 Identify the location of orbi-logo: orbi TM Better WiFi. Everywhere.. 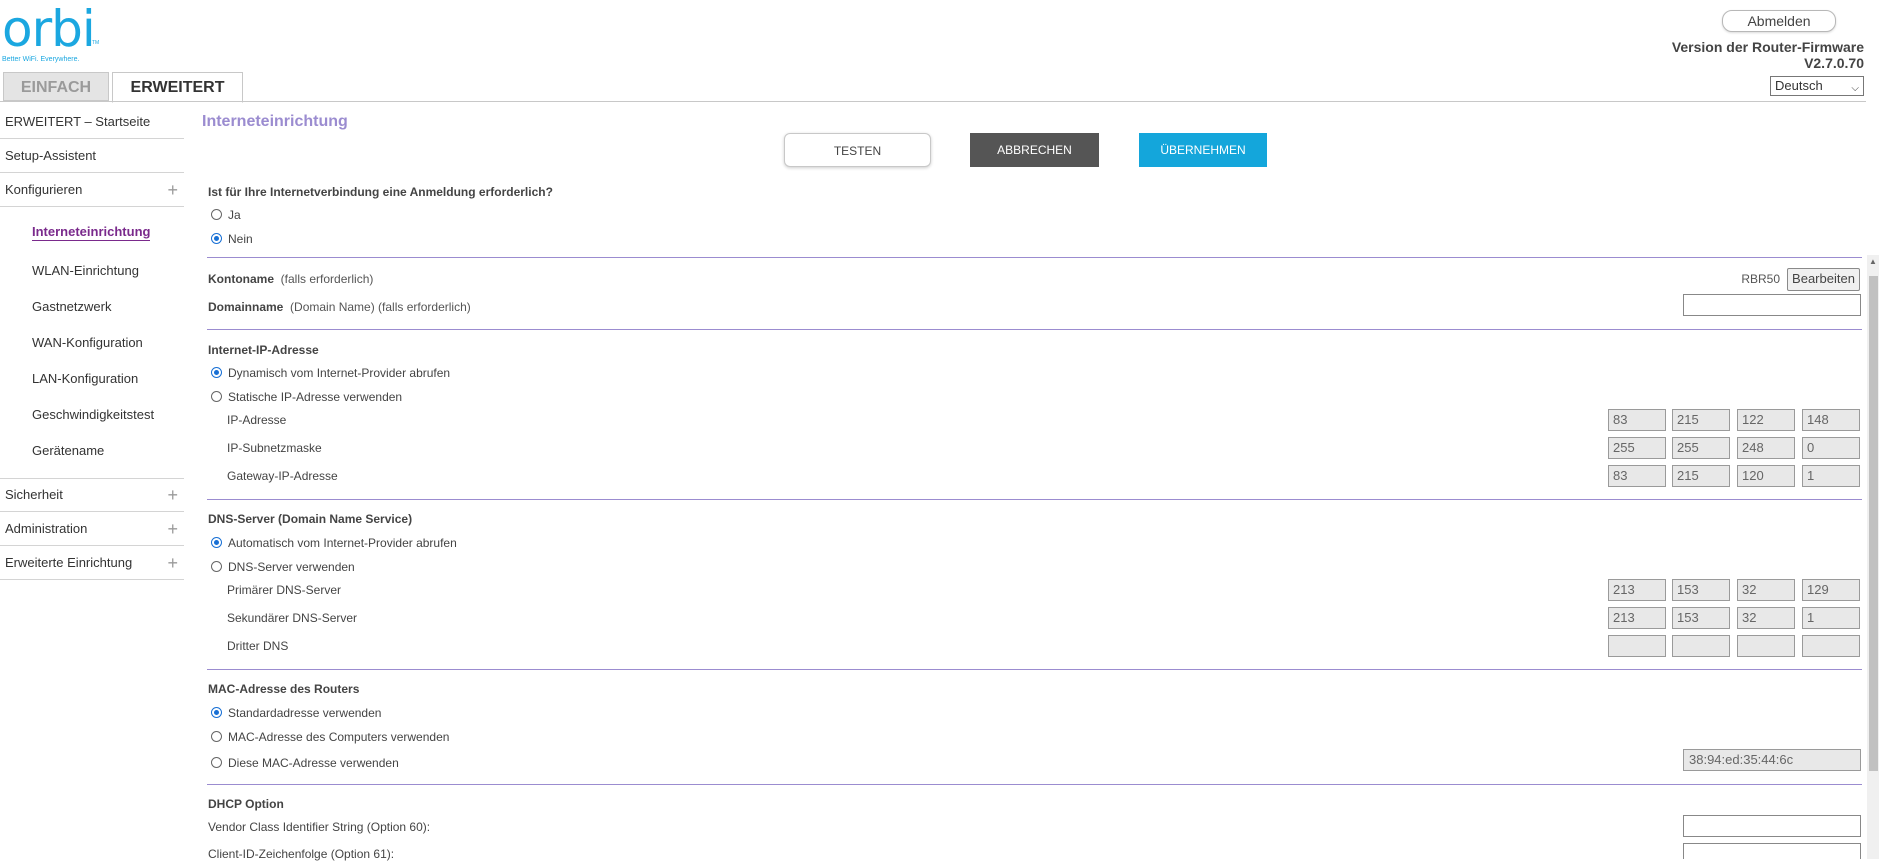
(57, 36).